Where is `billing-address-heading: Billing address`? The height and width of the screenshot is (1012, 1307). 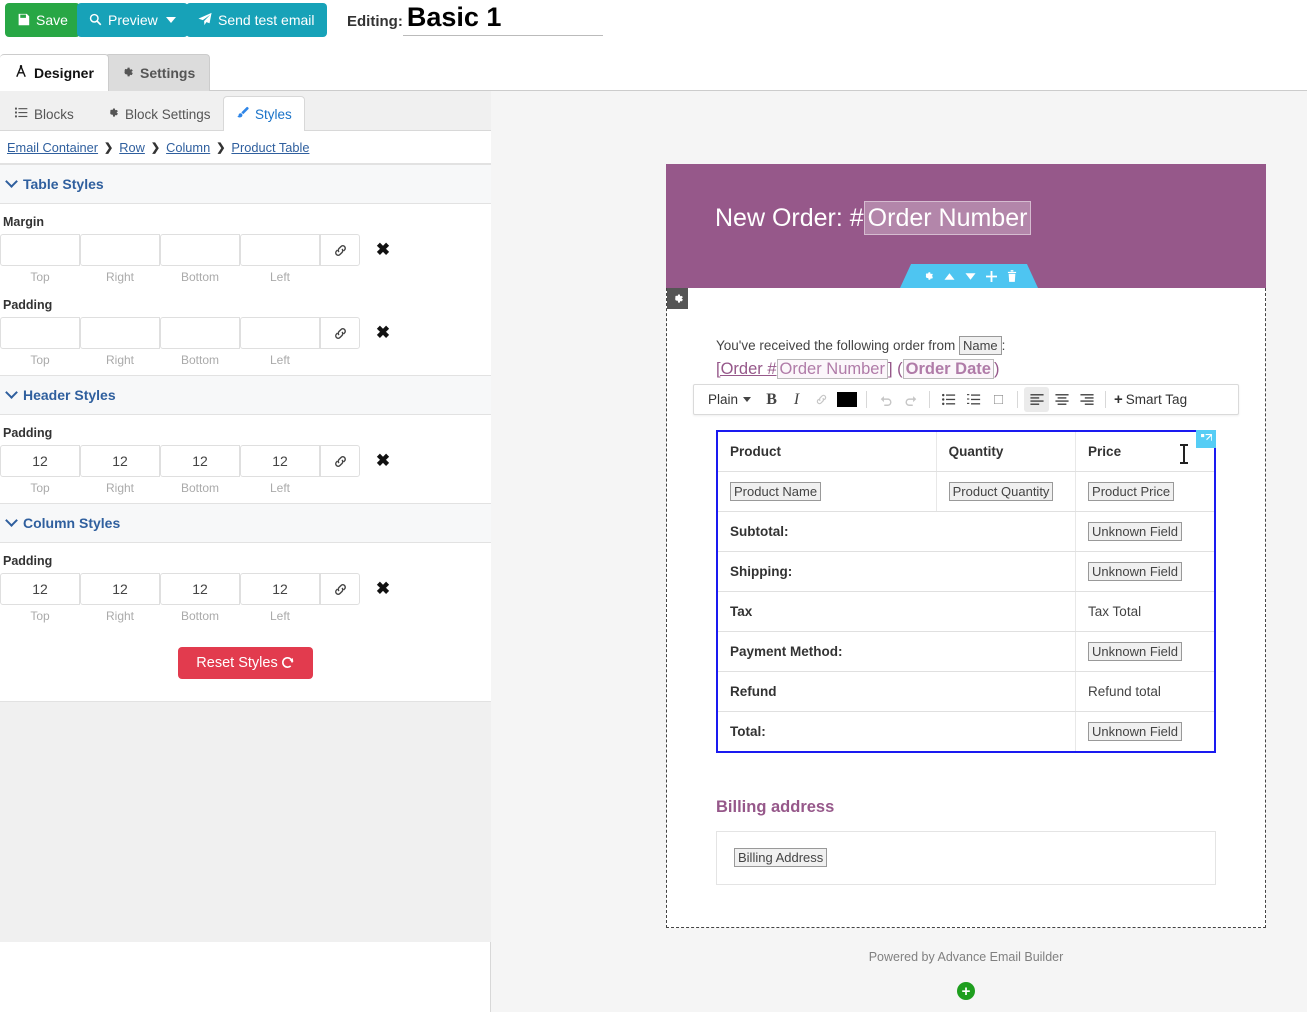 billing-address-heading: Billing address is located at coordinates (966, 785).